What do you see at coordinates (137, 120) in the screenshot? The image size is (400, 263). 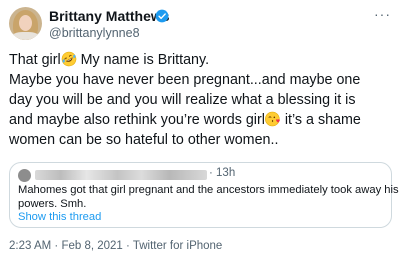 I see `tweet-line-4-before: and maybe also rethink you’re words girl` at bounding box center [137, 120].